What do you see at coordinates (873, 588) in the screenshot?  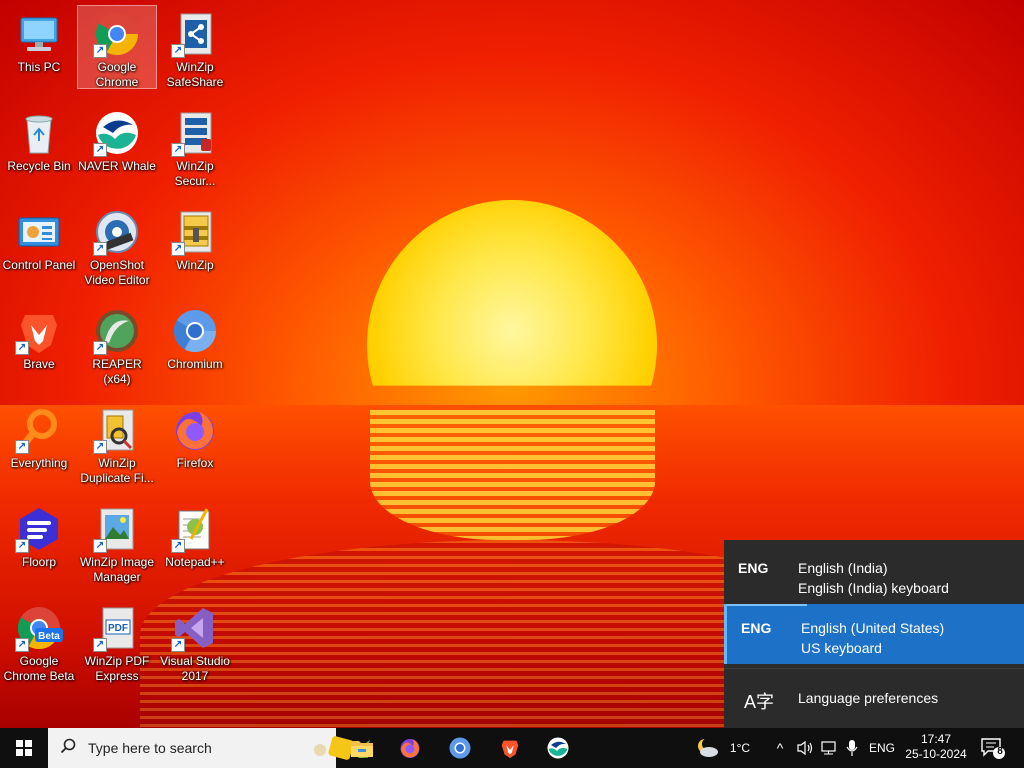 I see `keyboard-layout: English (India) keyboard` at bounding box center [873, 588].